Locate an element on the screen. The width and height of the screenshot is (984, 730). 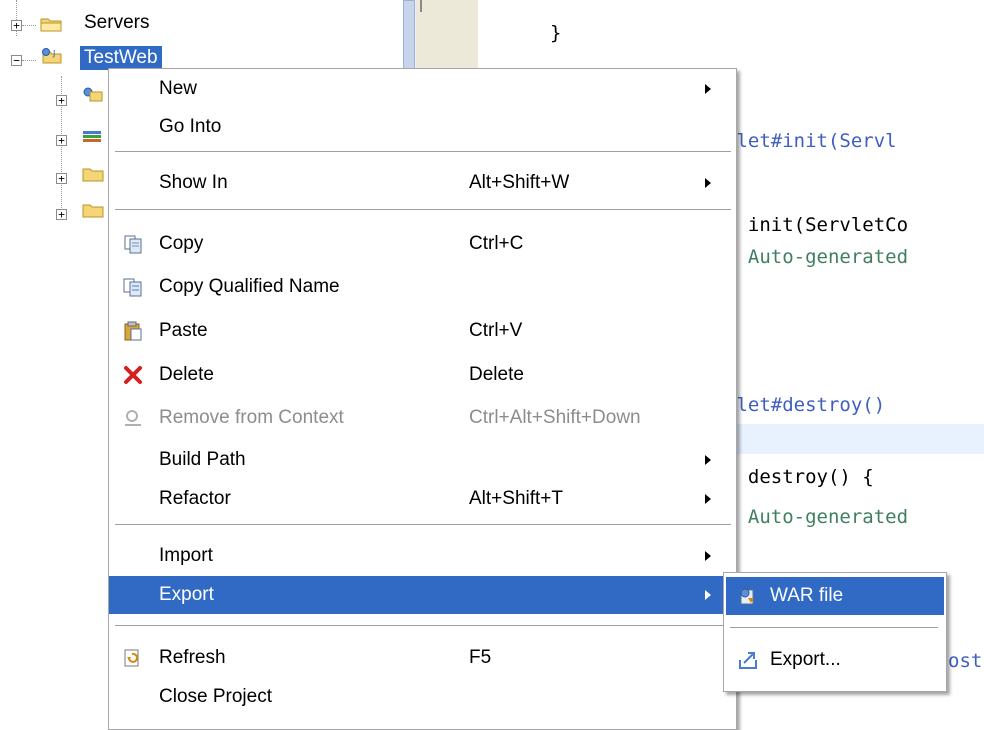
scrollbar-thumb is located at coordinates (409, 35).